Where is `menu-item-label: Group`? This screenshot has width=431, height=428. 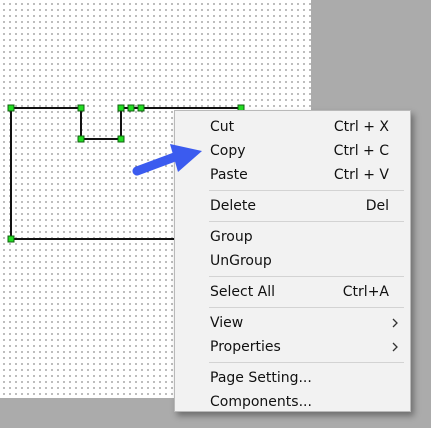 menu-item-label: Group is located at coordinates (231, 237).